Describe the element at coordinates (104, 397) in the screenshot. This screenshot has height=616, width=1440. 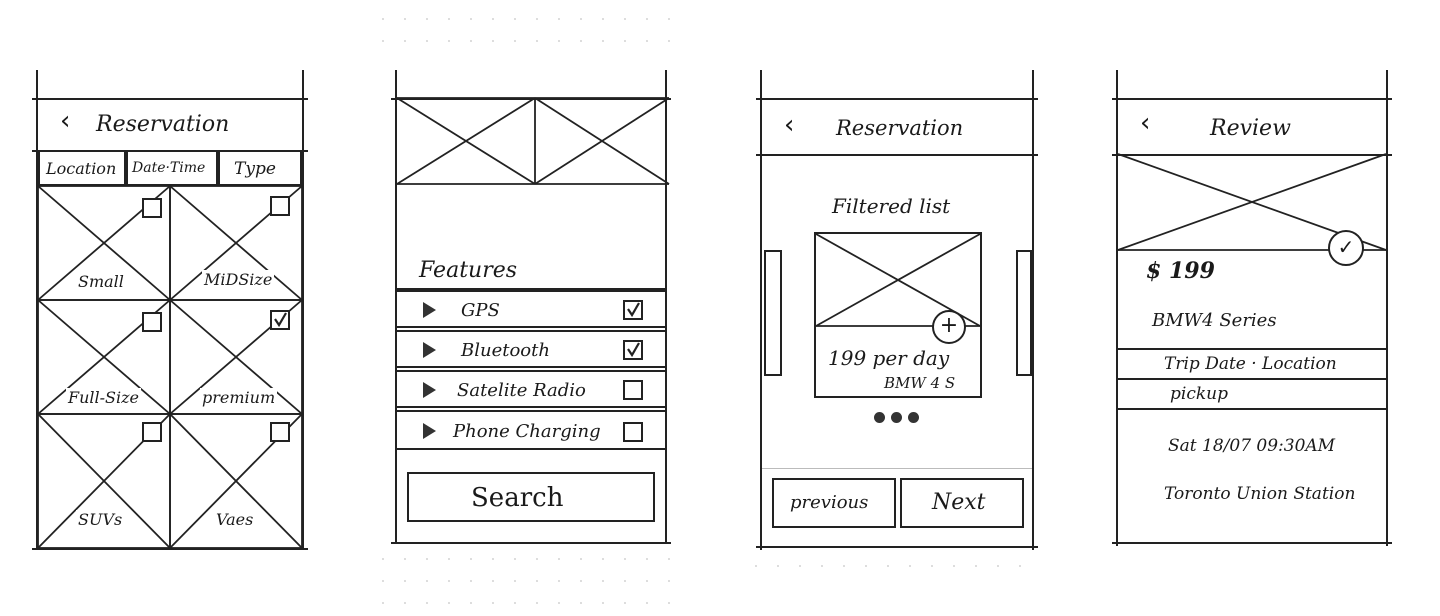
I see `category-label-full-size: Full-Size` at that location.